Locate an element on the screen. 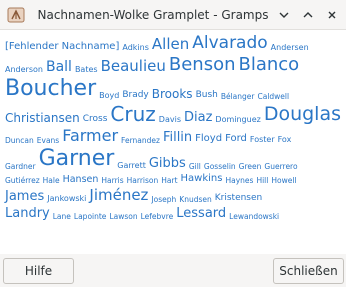 The height and width of the screenshot is (287, 346). gramps-tree-icon is located at coordinates (16, 15).